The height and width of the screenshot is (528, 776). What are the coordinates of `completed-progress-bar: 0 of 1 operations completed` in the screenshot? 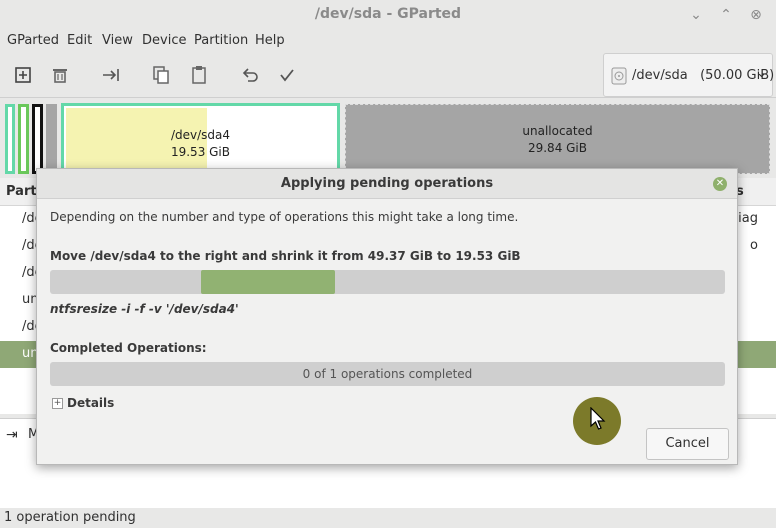 It's located at (387, 374).